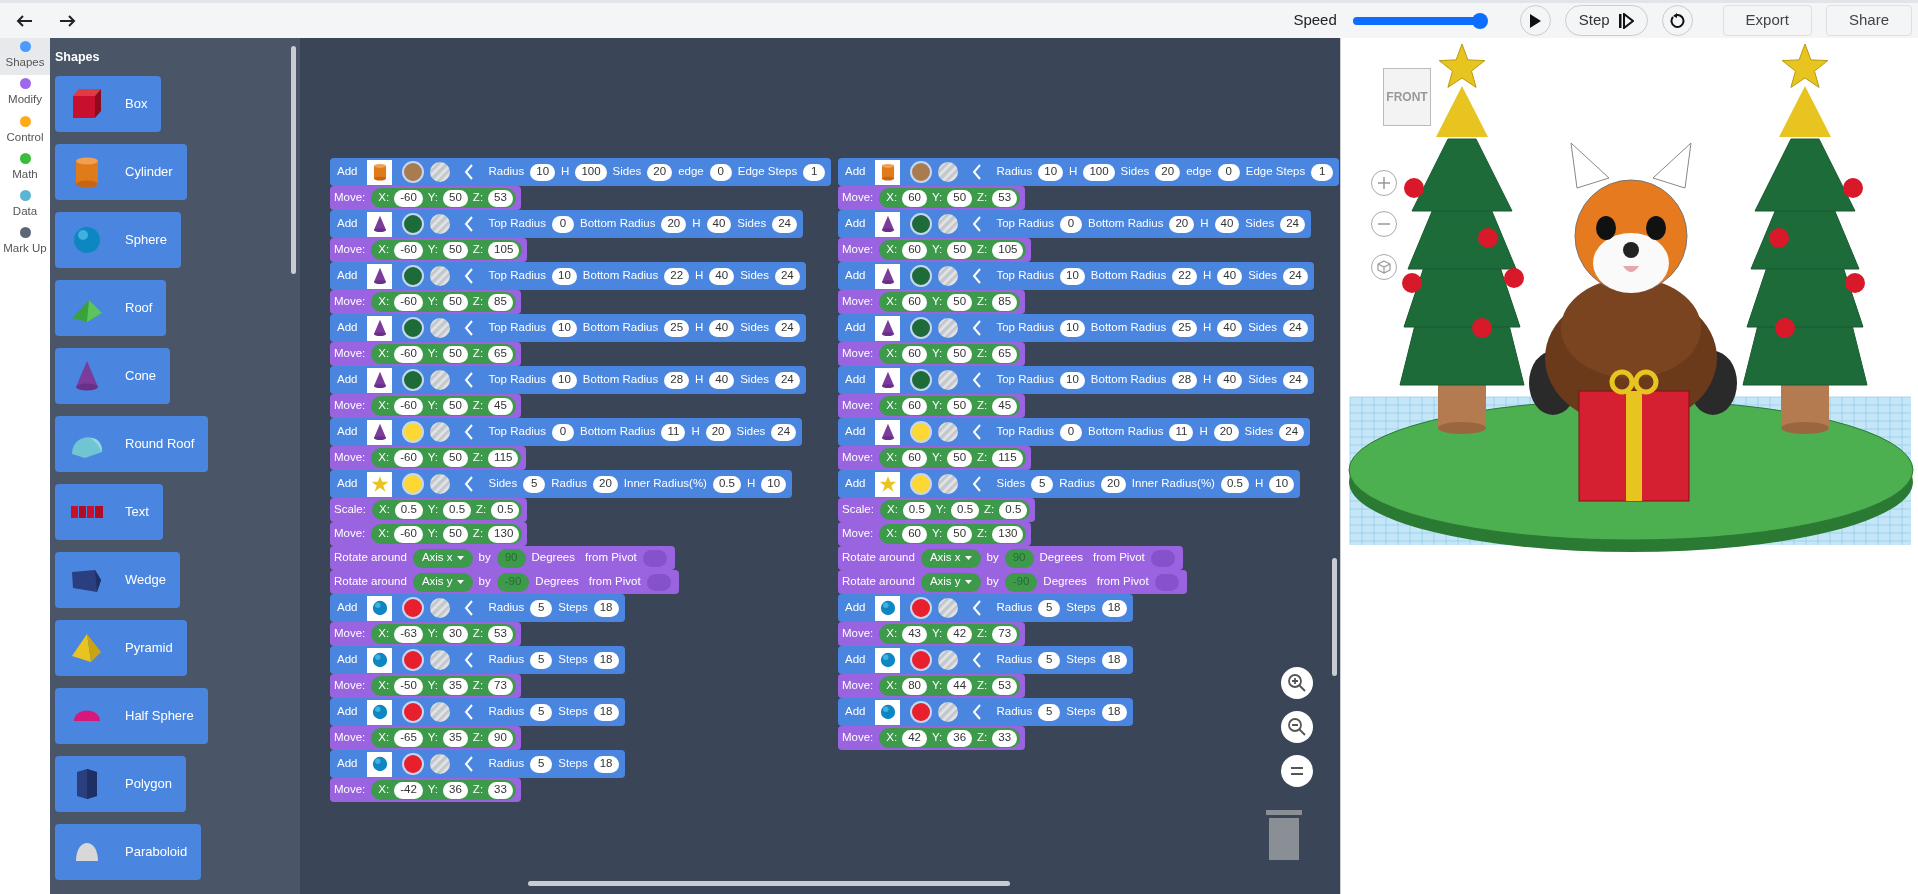  What do you see at coordinates (425, 738) in the screenshot?
I see `transform-block: Move: X: -65 Y: 35 Z: 90` at bounding box center [425, 738].